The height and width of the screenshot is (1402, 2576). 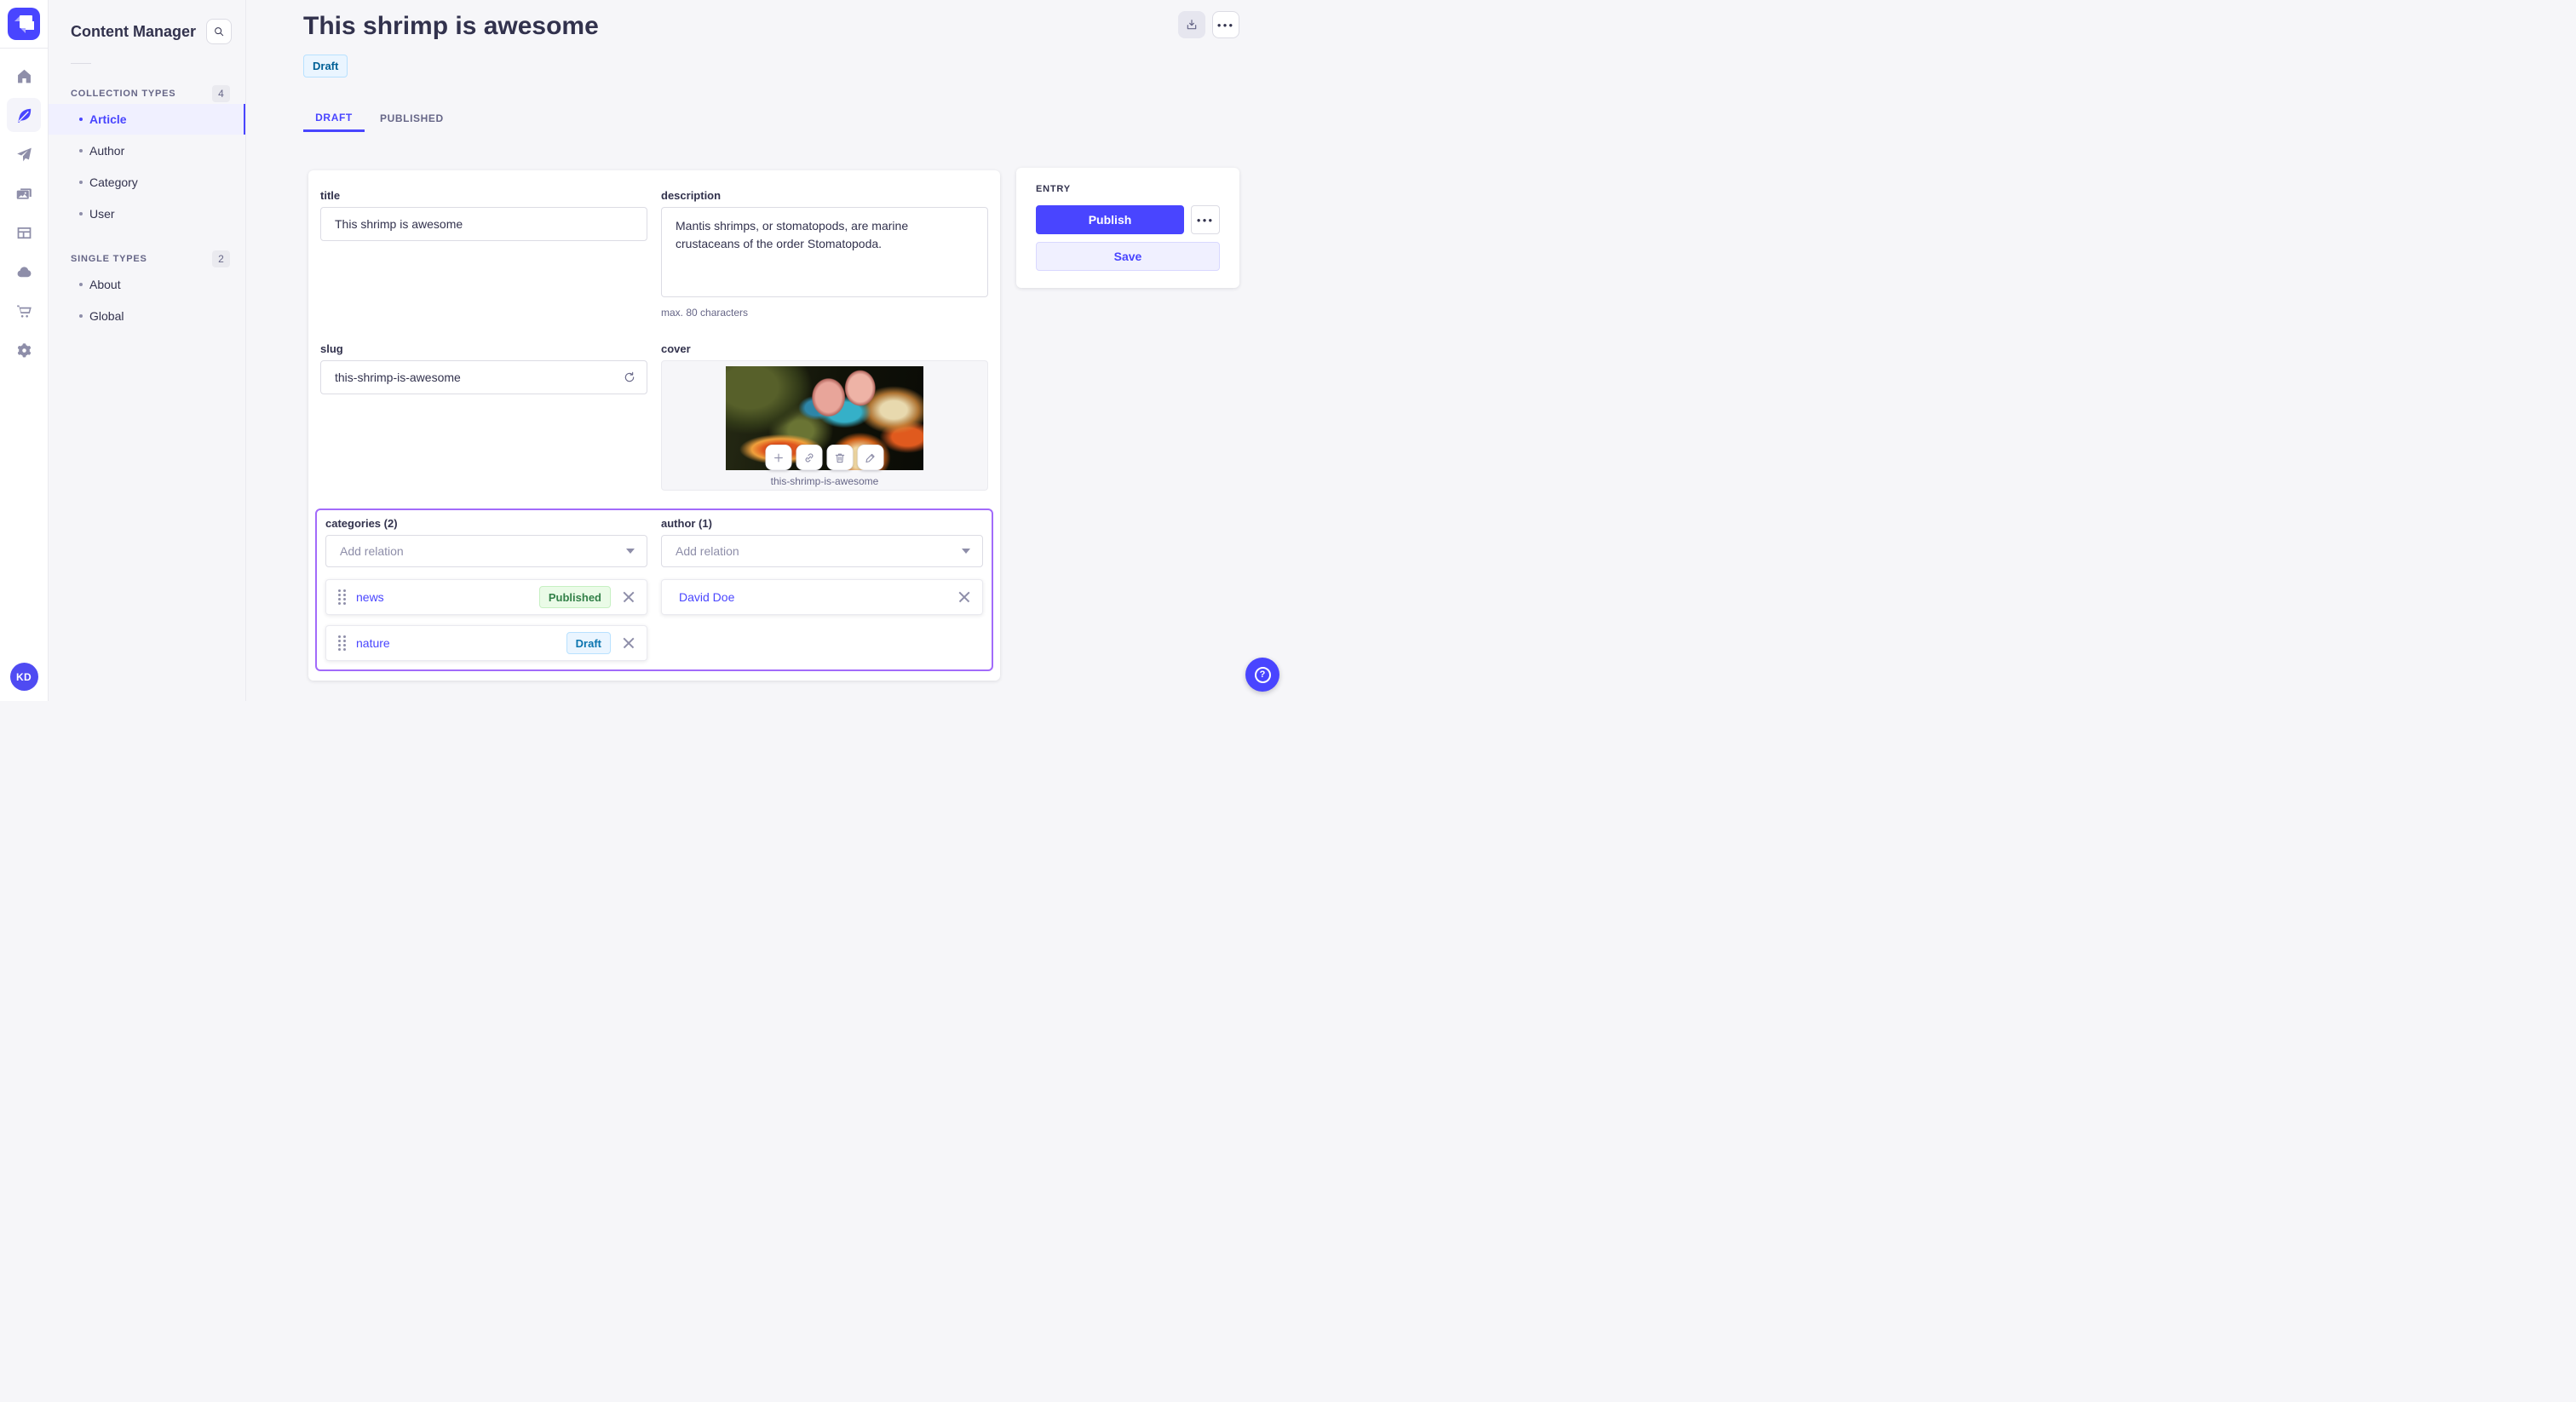 What do you see at coordinates (692, 195) in the screenshot?
I see `description-field-label: description` at bounding box center [692, 195].